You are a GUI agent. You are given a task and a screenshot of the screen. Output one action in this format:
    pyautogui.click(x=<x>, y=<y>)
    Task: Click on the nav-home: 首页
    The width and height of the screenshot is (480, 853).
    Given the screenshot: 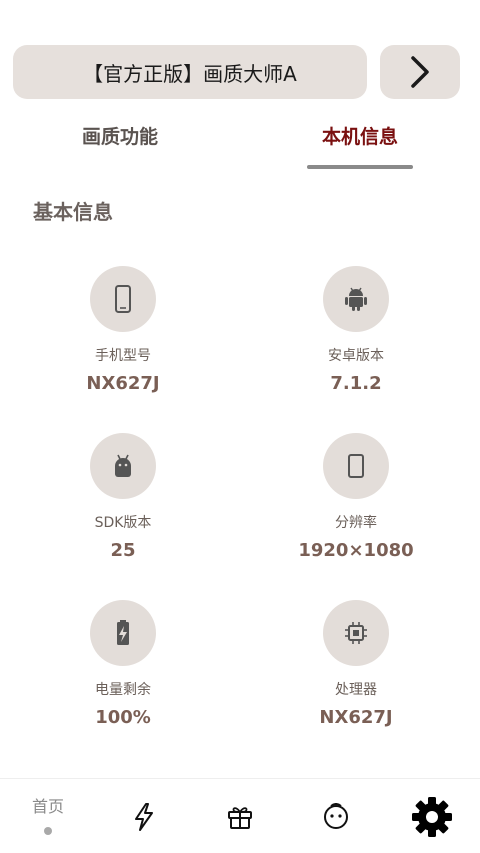 What is the action you would take?
    pyautogui.click(x=48, y=816)
    